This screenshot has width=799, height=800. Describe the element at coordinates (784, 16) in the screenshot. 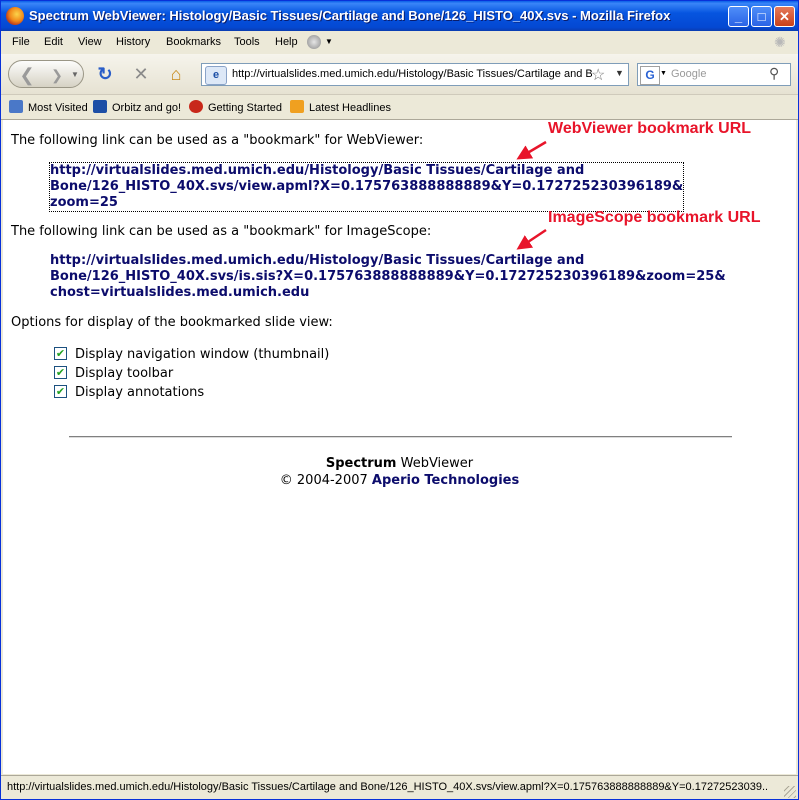

I see `close-button: ✕` at that location.